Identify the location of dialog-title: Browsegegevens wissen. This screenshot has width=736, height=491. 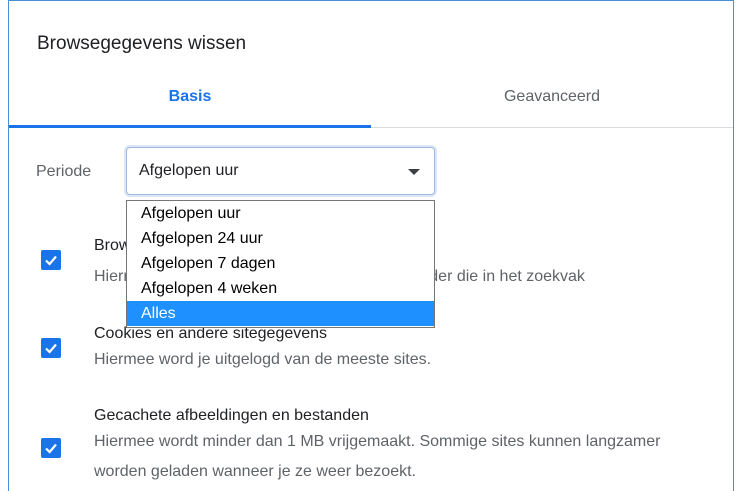
(142, 43).